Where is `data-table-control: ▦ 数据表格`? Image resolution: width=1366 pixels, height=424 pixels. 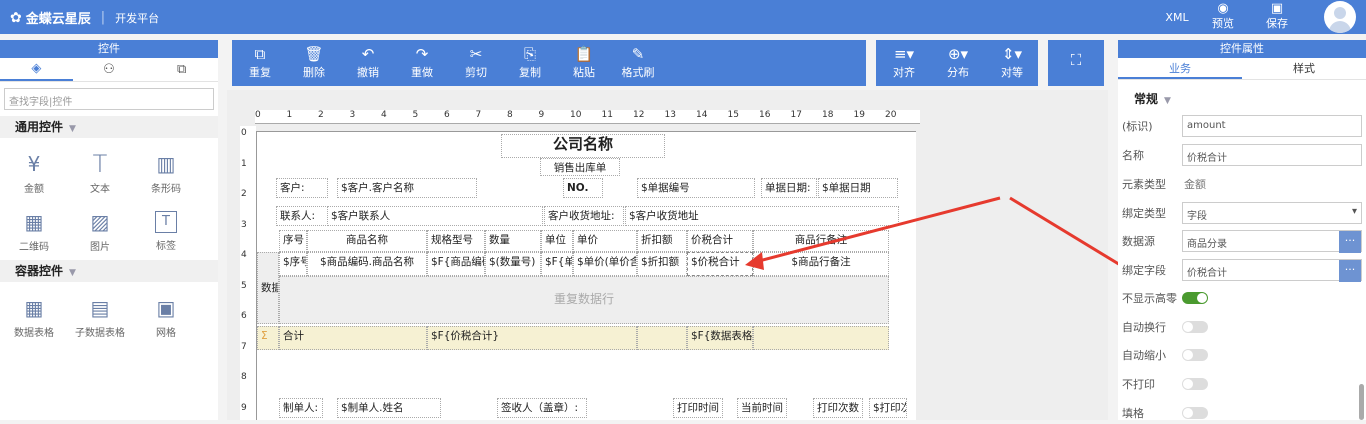
data-table-control: ▦ 数据表格 is located at coordinates (34, 317).